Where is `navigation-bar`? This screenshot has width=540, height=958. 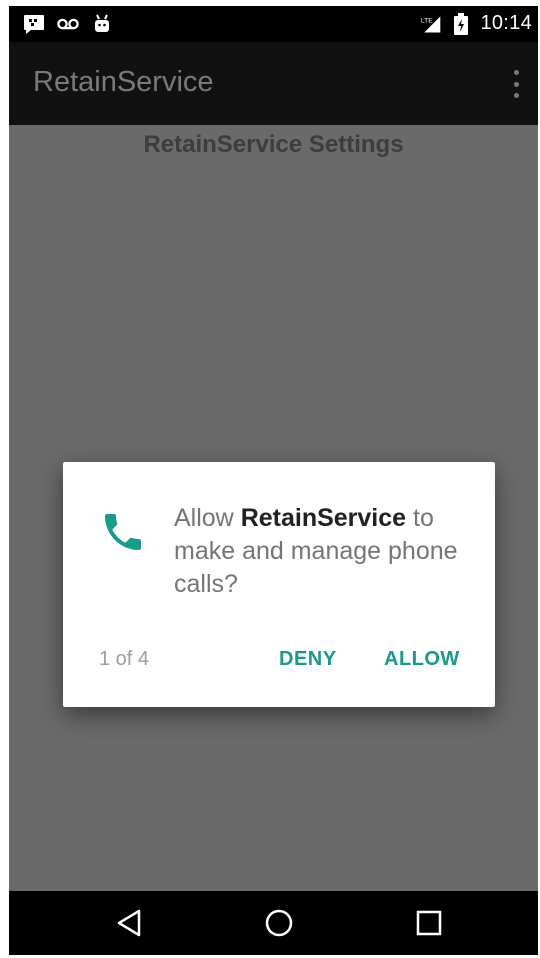 navigation-bar is located at coordinates (273, 923).